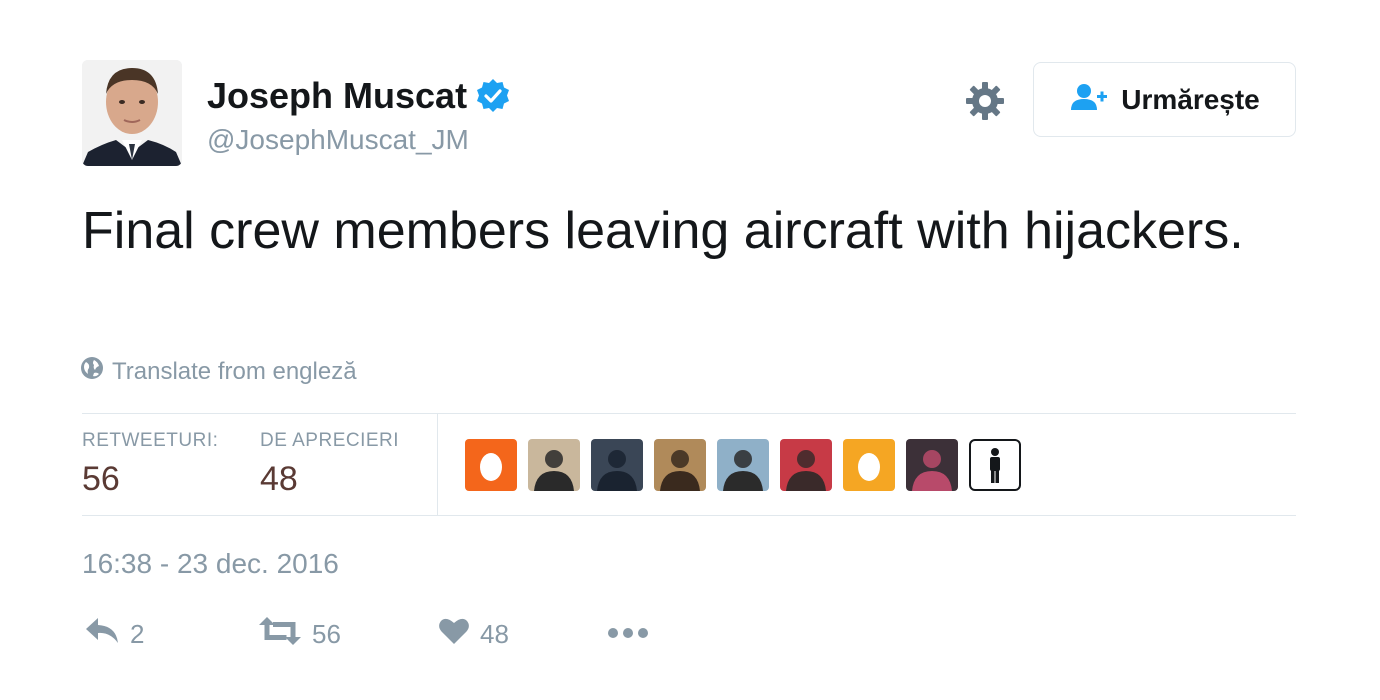  What do you see at coordinates (280, 634) in the screenshot?
I see `retweet-icon` at bounding box center [280, 634].